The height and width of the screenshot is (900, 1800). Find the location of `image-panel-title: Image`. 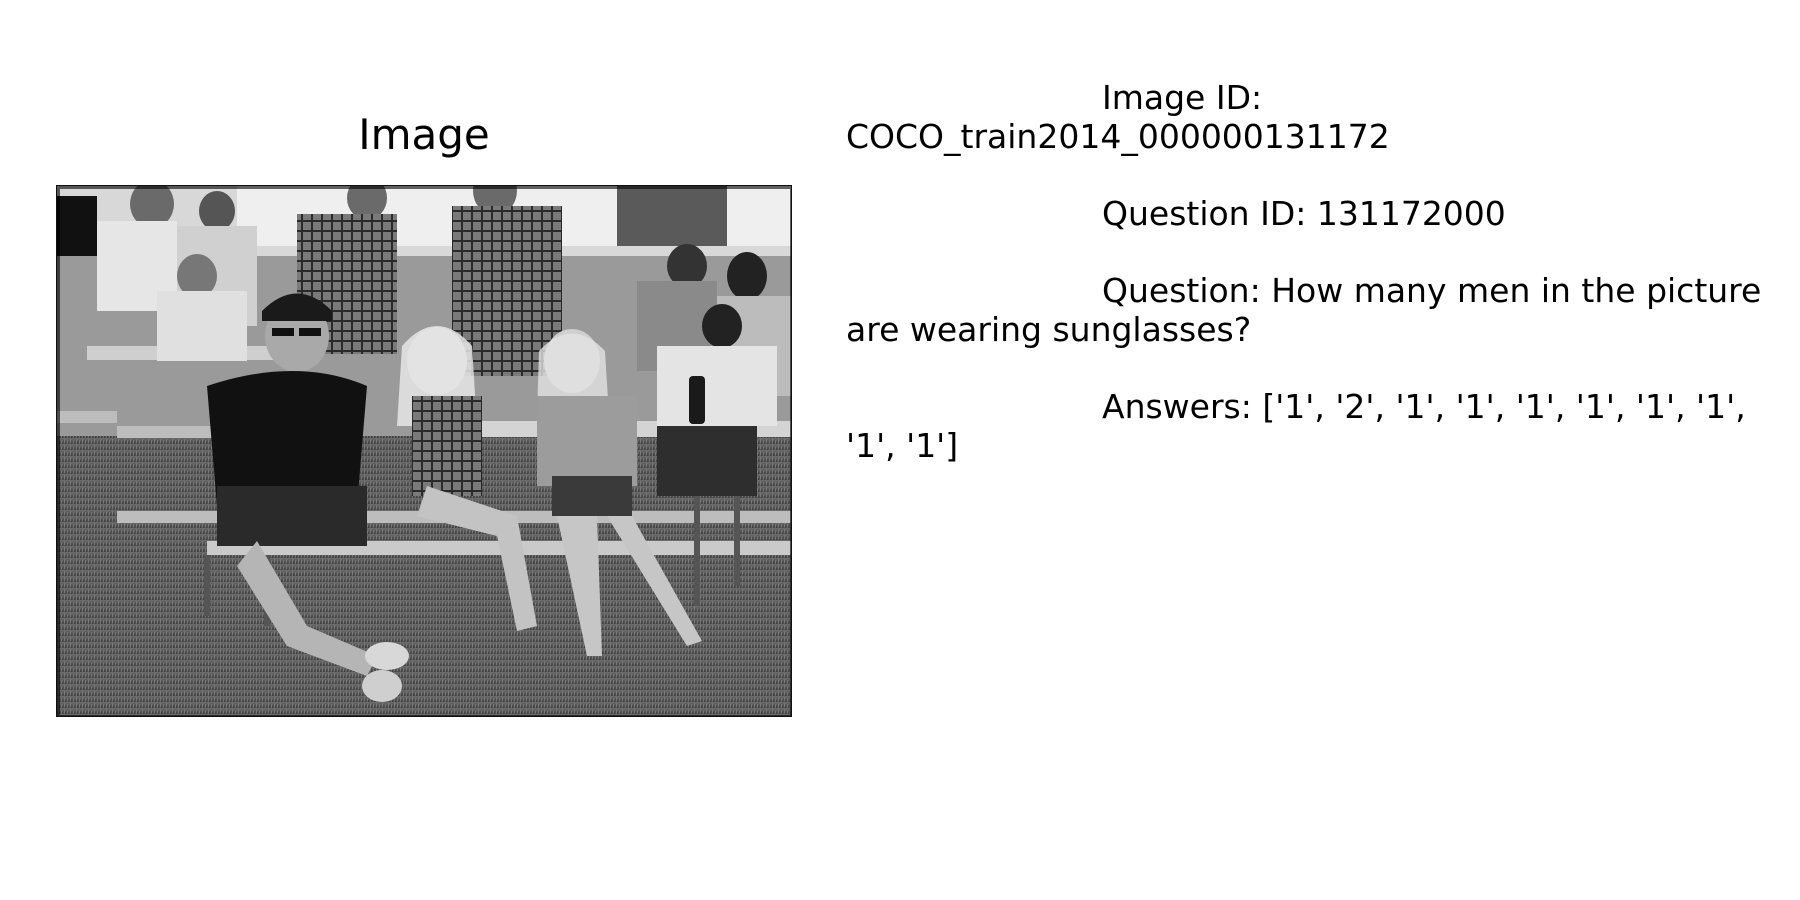

image-panel-title: Image is located at coordinates (424, 134).